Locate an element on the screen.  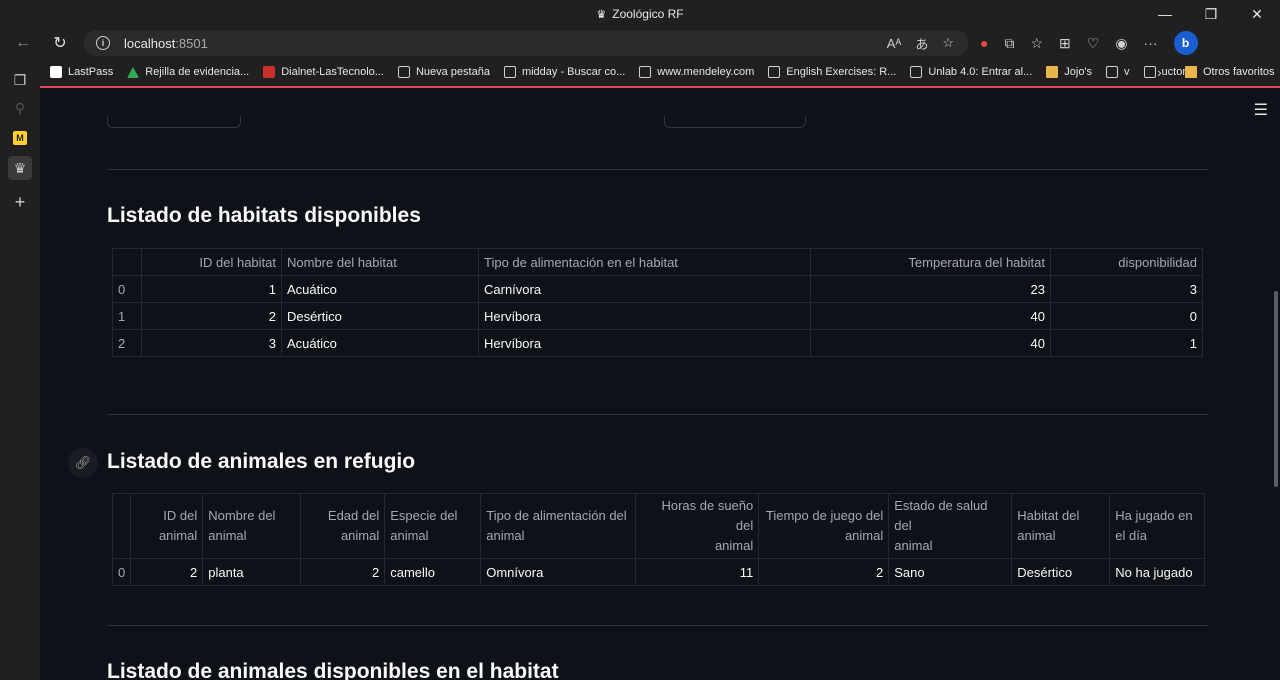
table-cell: 0 is located at coordinates (1126, 316).